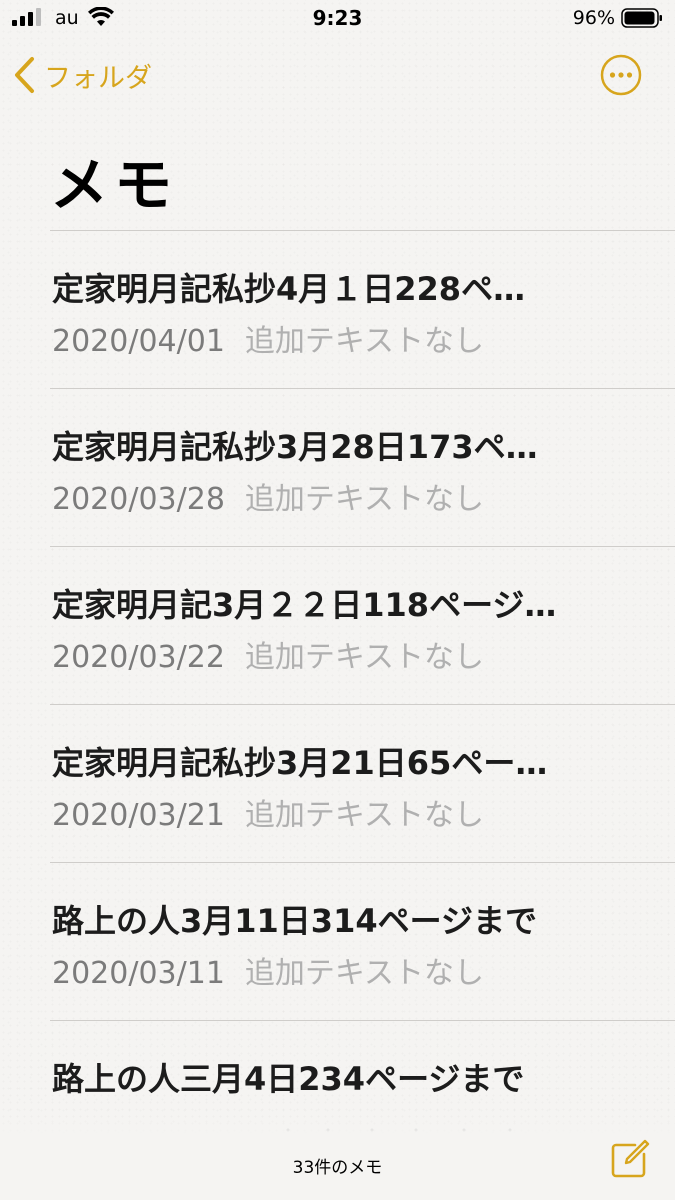  Describe the element at coordinates (337, 625) in the screenshot. I see `list-item: 定家明月記3月２２日118ページ… 2020/03/22 追加テキストなし` at that location.